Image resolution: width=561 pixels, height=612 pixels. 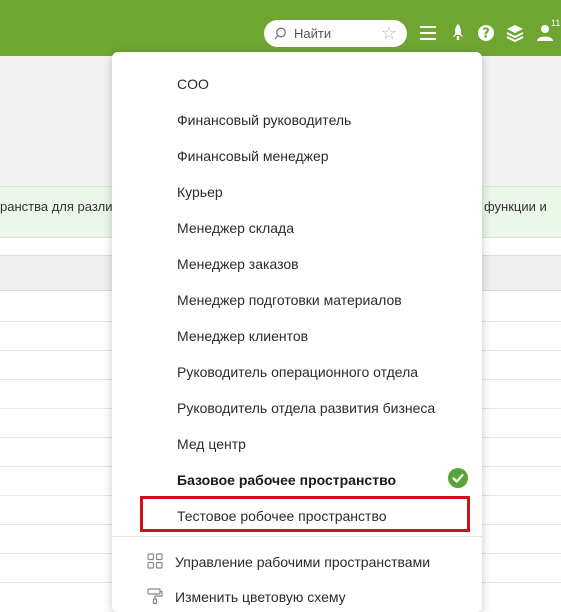 I want to click on layers-icon, so click(x=515, y=33).